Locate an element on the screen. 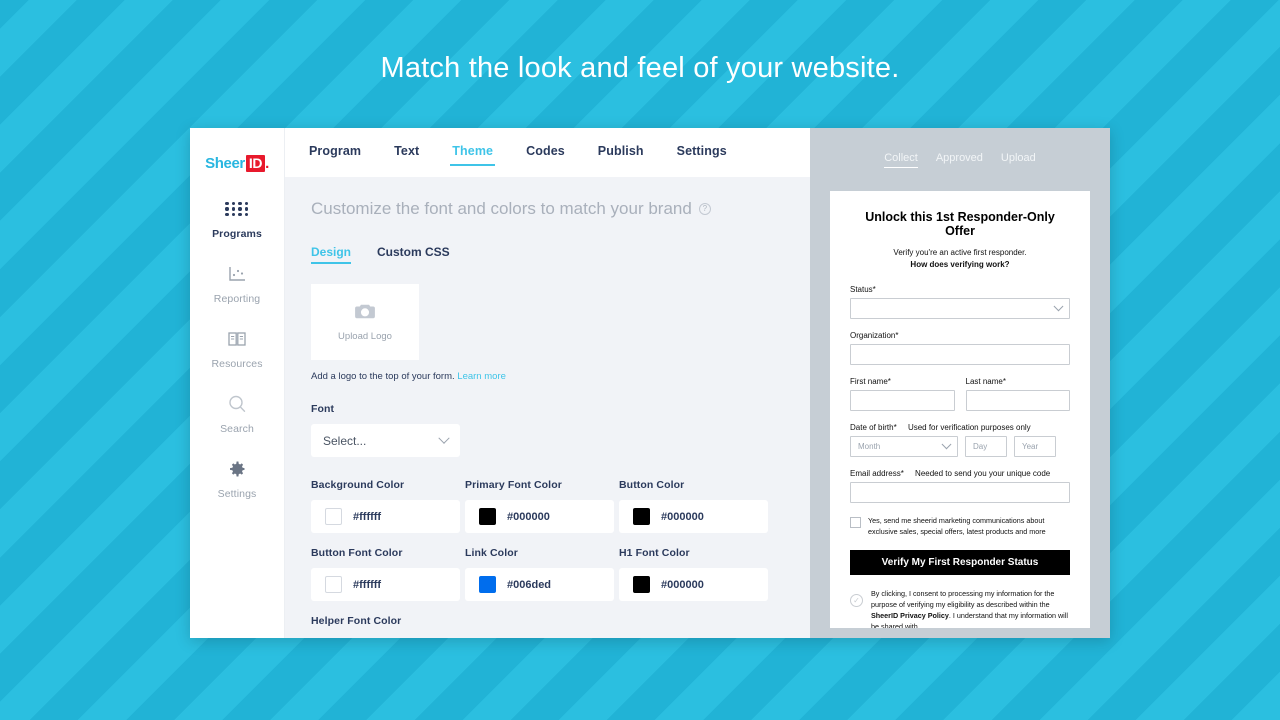  color-label-primary-font: Primary Font Color is located at coordinates (513, 485).